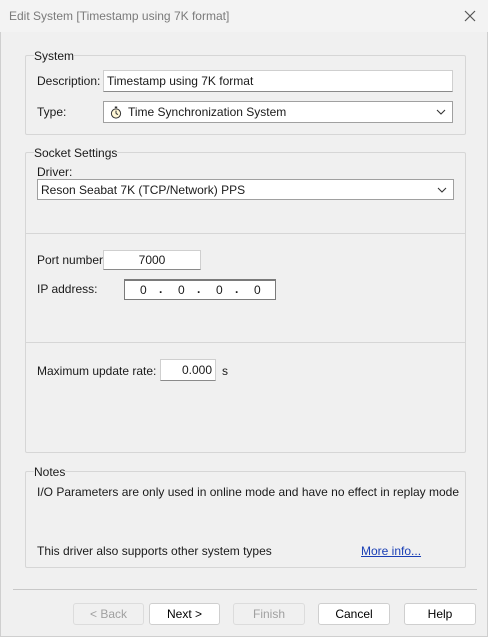  What do you see at coordinates (184, 614) in the screenshot?
I see `next-button: Next >` at bounding box center [184, 614].